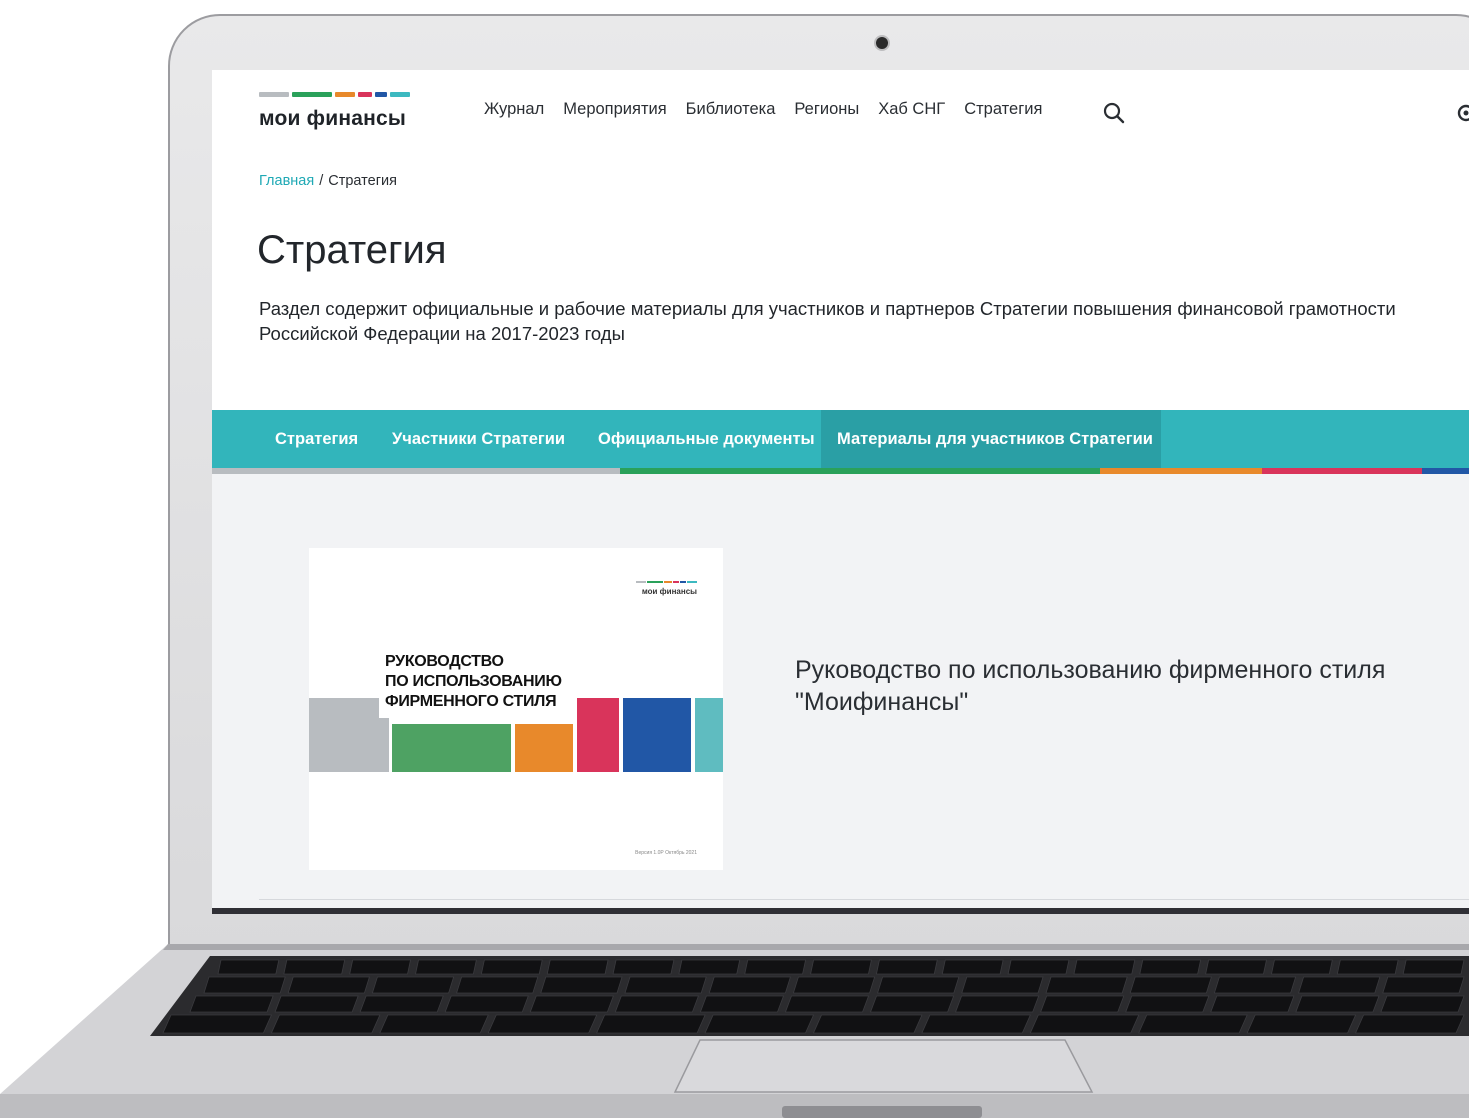  What do you see at coordinates (840, 911) in the screenshot?
I see `screen-bottom-bezel` at bounding box center [840, 911].